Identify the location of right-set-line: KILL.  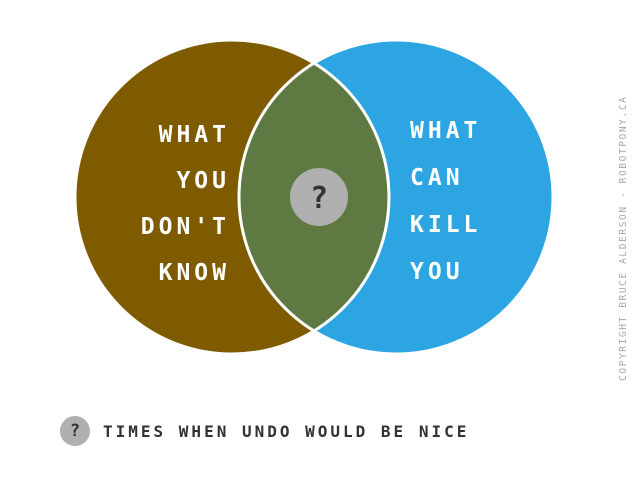
(446, 225).